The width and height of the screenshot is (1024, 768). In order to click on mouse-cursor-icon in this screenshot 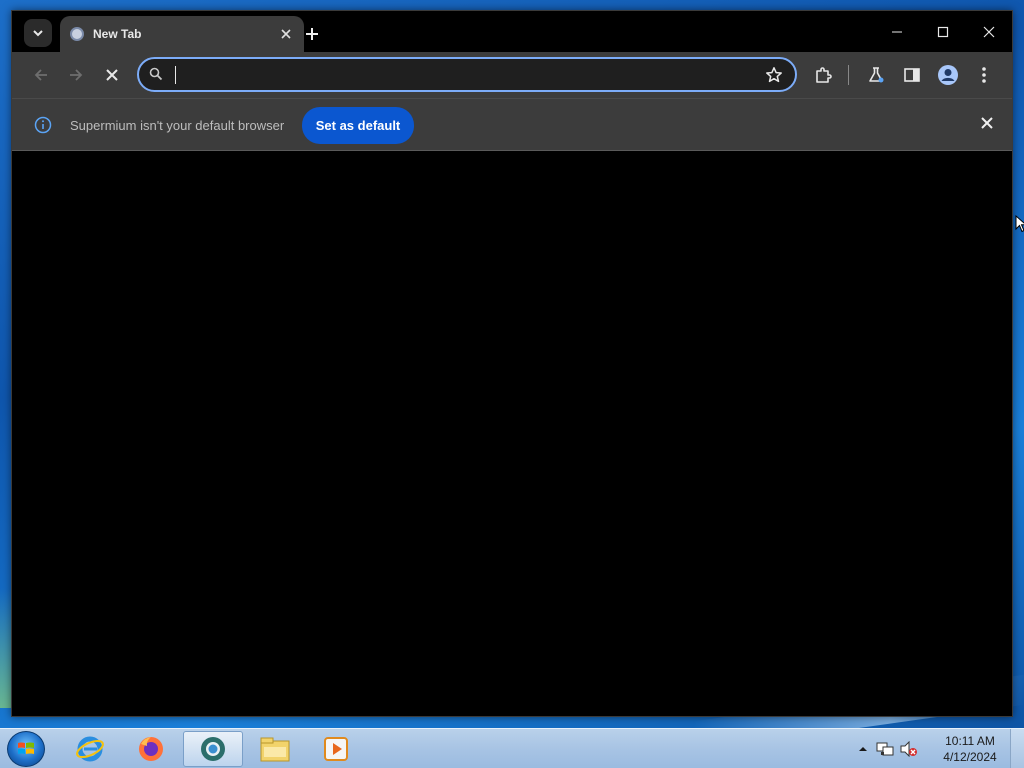, I will do `click(1019, 224)`.